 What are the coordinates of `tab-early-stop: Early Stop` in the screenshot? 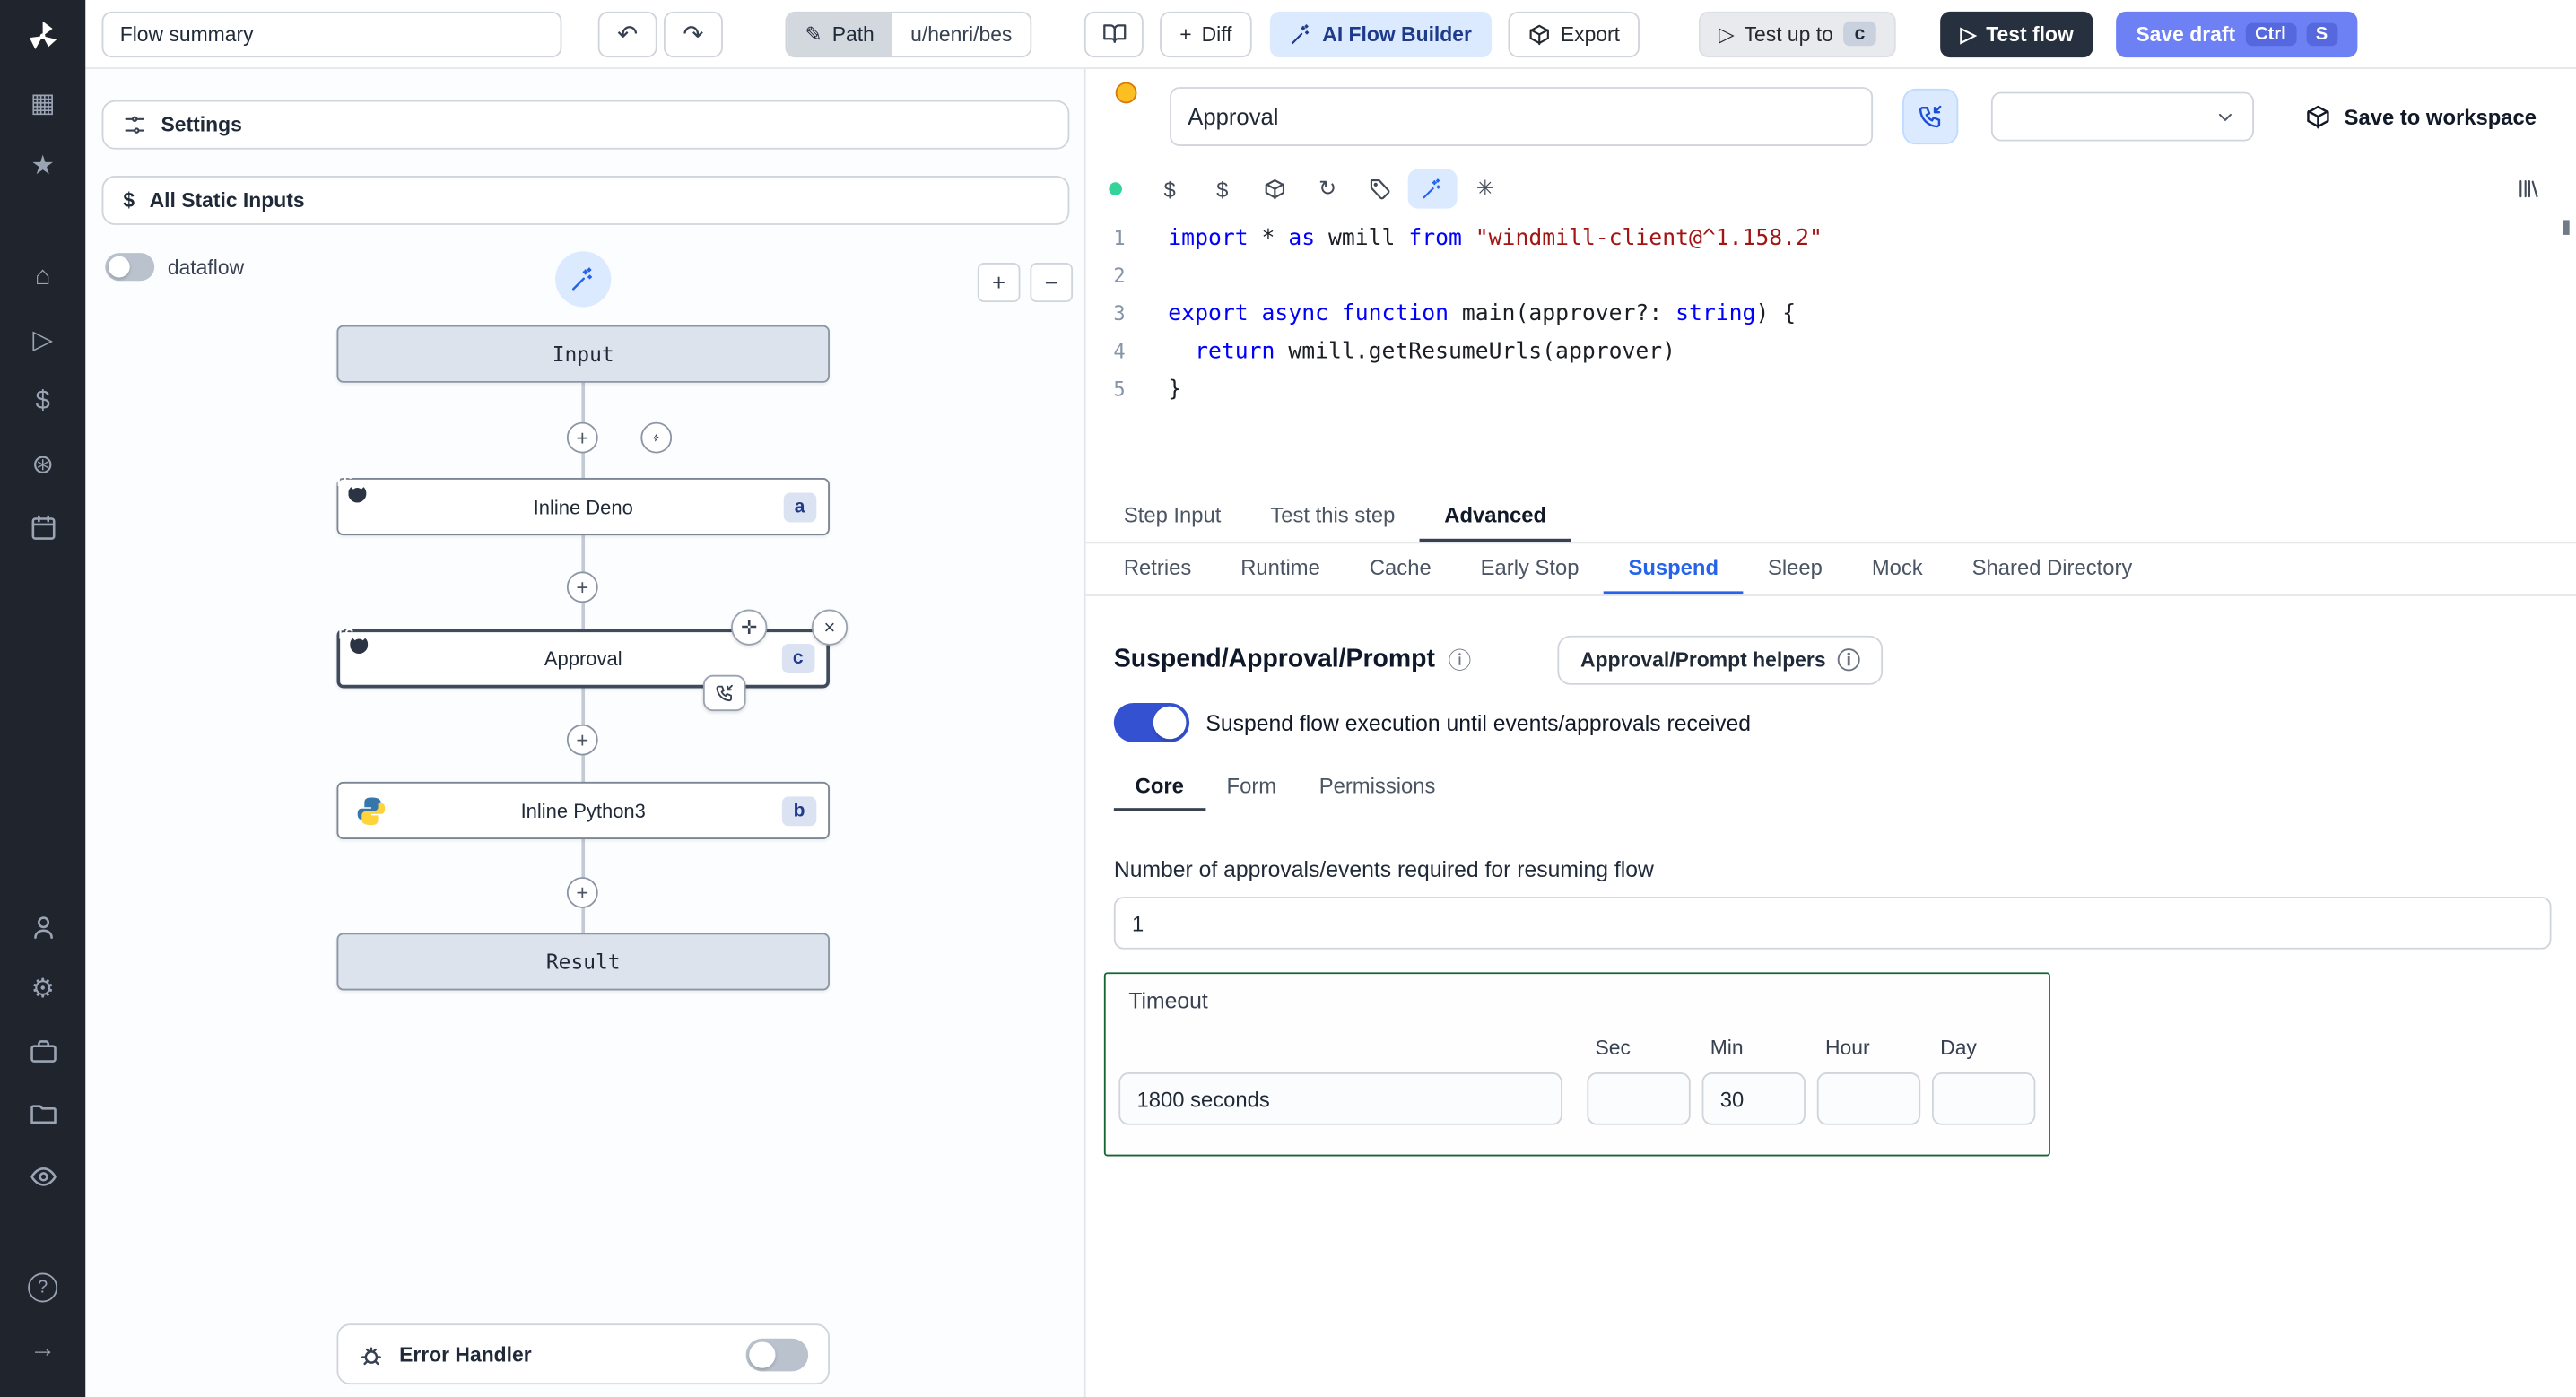 It's located at (1530, 568).